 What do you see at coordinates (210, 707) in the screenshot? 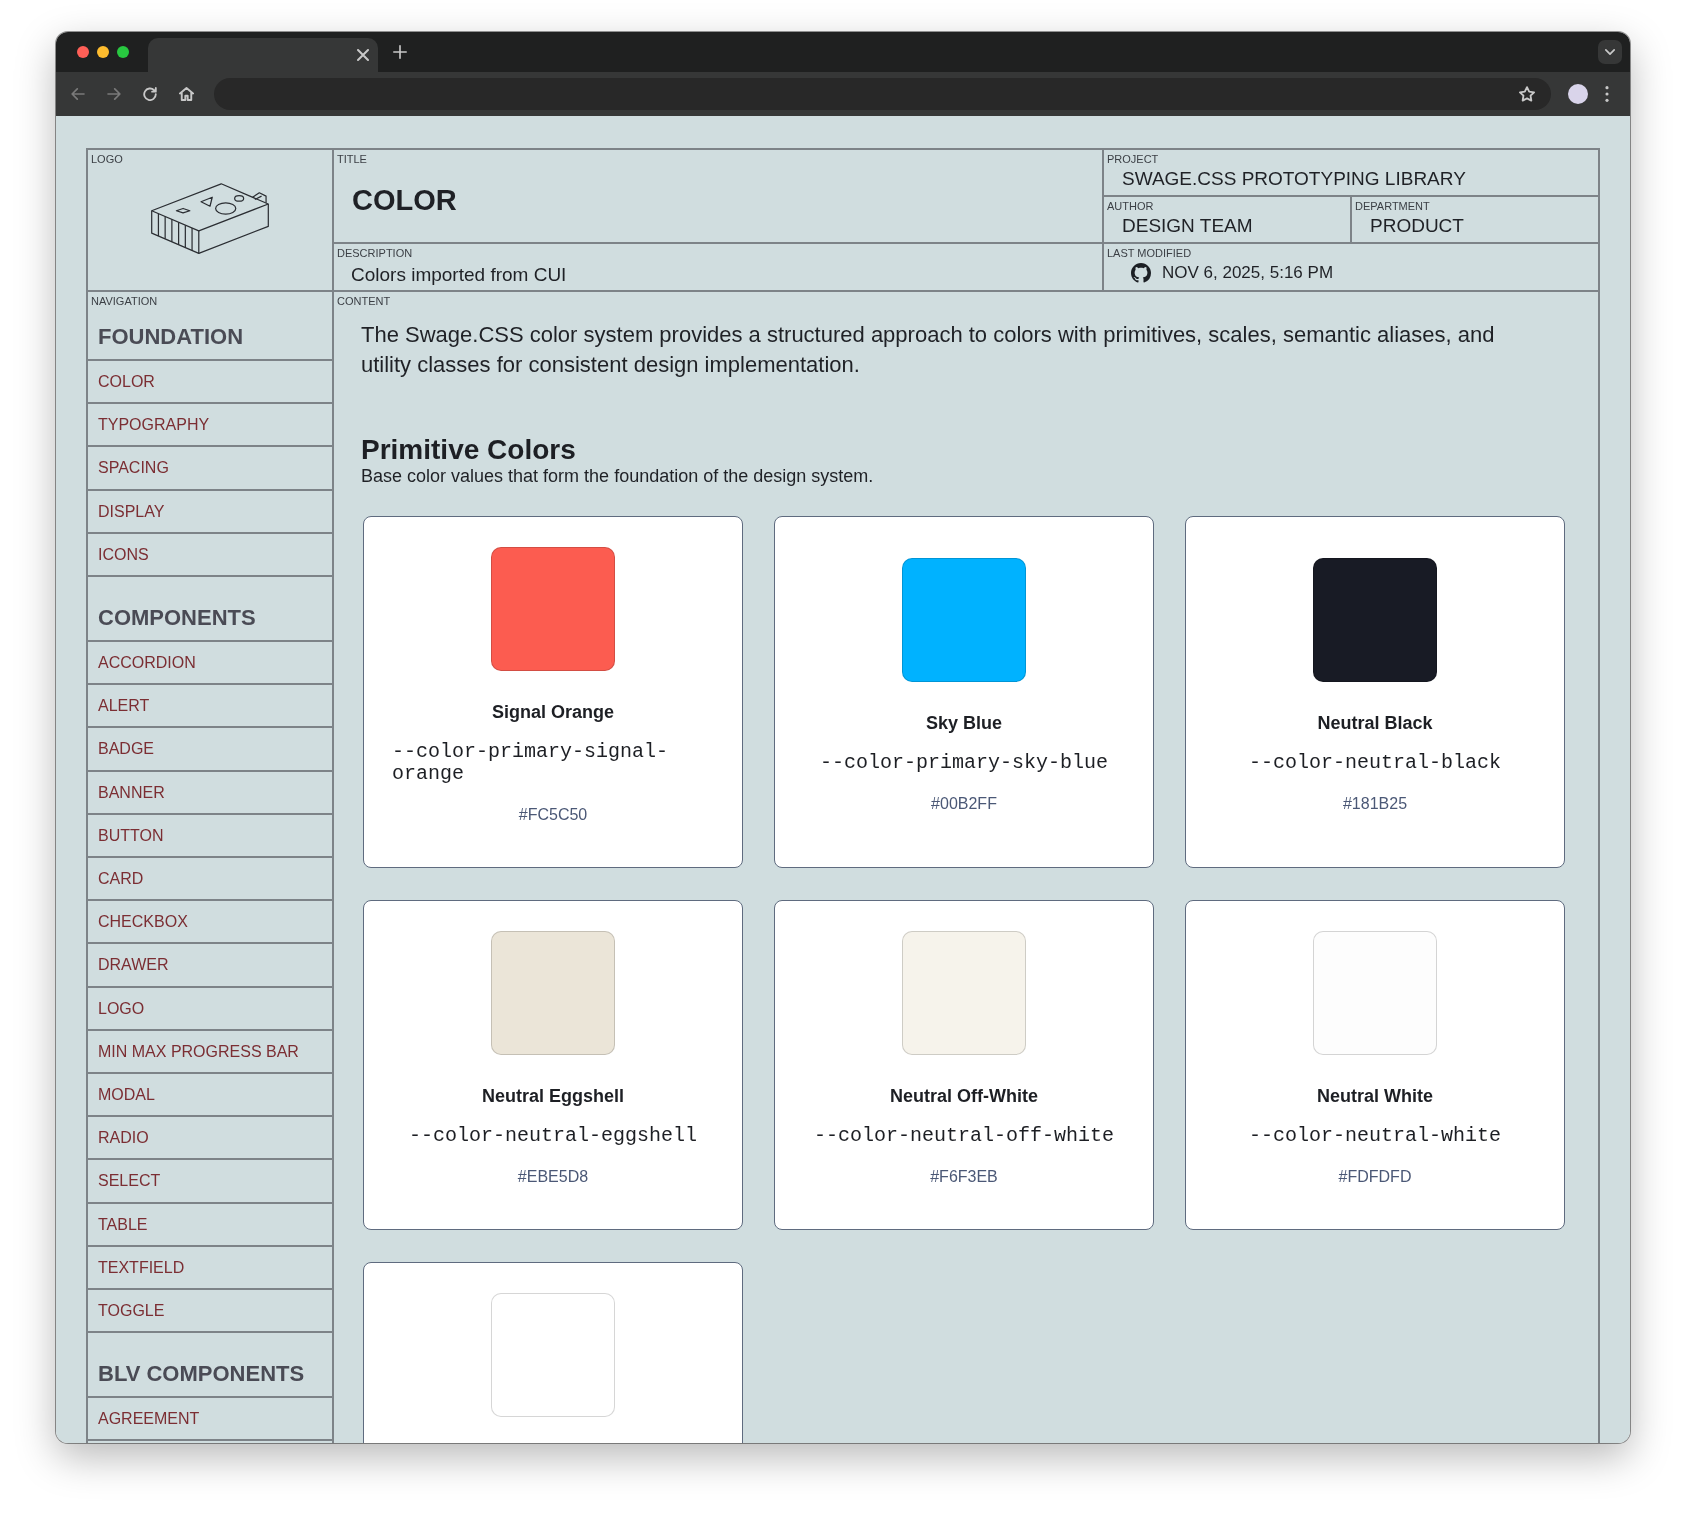
I see `nav-item: ALERT` at bounding box center [210, 707].